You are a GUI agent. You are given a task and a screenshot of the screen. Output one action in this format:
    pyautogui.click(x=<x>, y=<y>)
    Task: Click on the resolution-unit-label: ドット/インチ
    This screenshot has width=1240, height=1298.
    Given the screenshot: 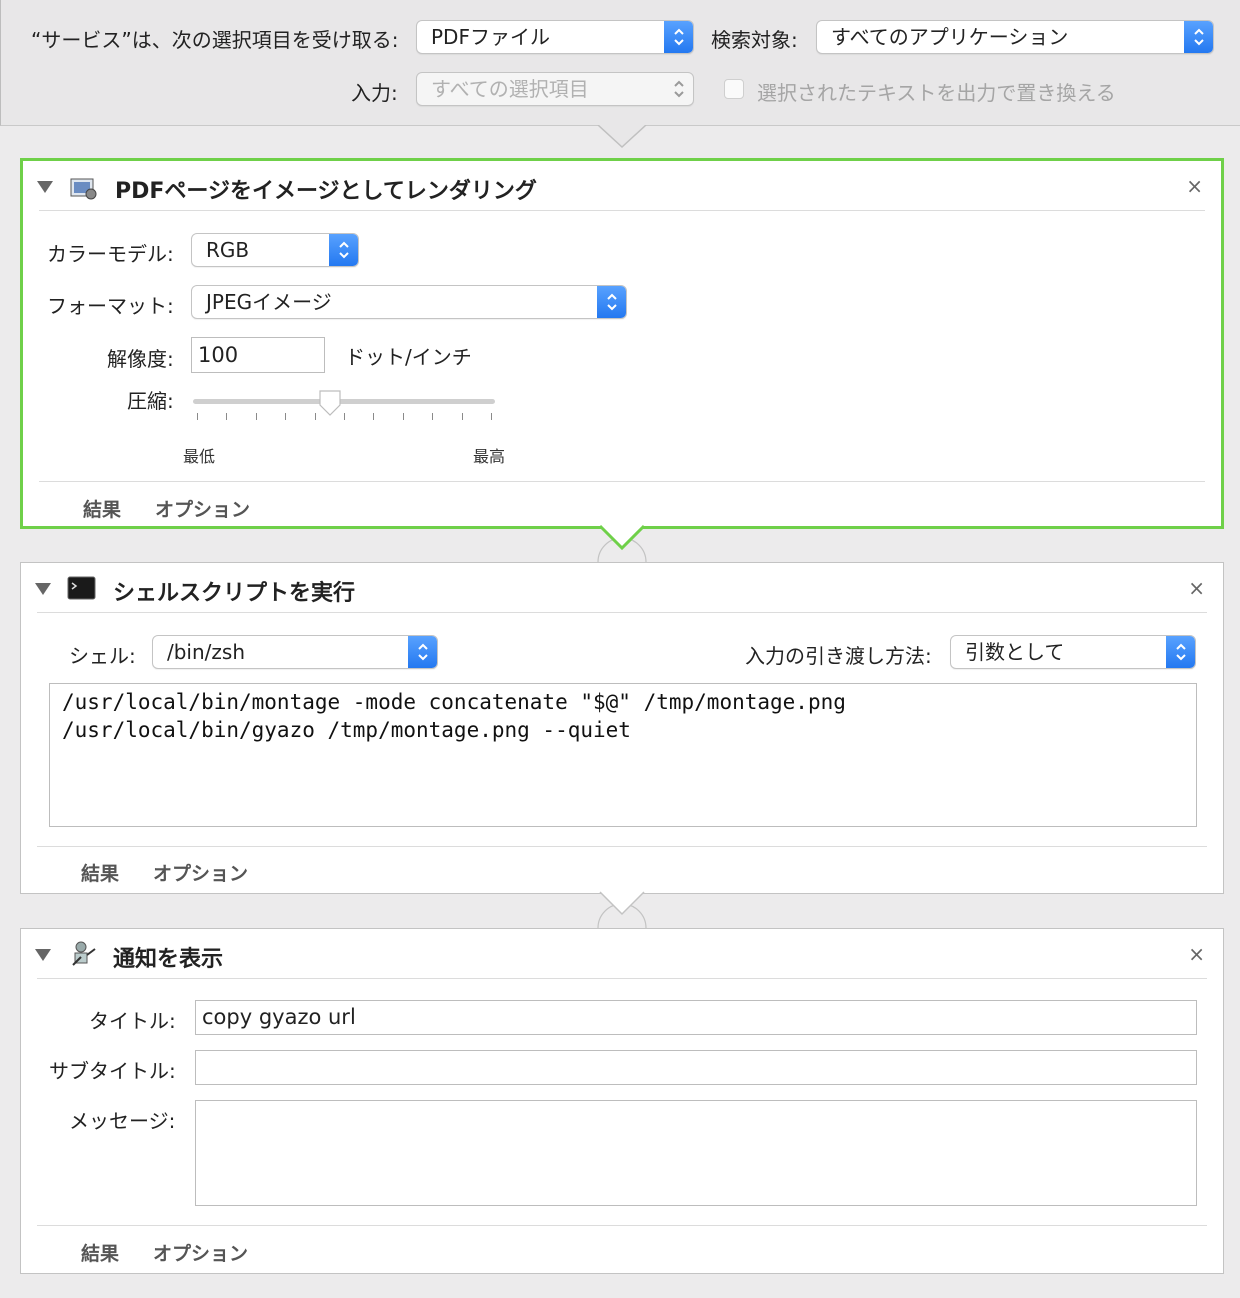 What is the action you would take?
    pyautogui.click(x=408, y=357)
    